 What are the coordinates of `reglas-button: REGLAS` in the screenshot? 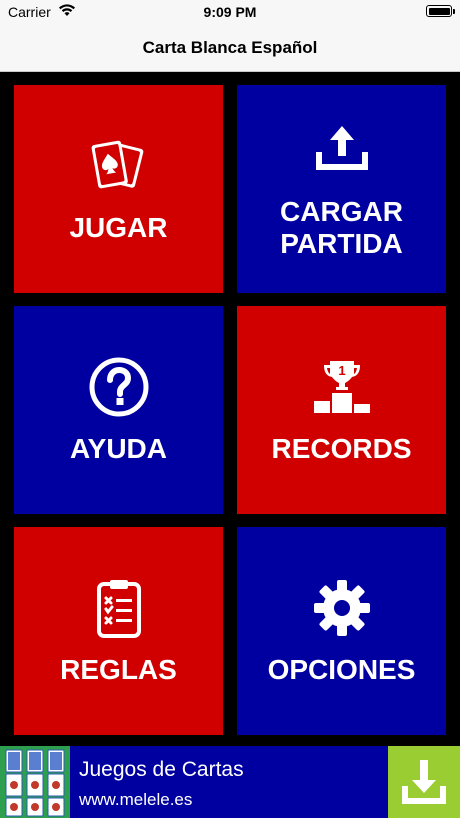 It's located at (118, 631).